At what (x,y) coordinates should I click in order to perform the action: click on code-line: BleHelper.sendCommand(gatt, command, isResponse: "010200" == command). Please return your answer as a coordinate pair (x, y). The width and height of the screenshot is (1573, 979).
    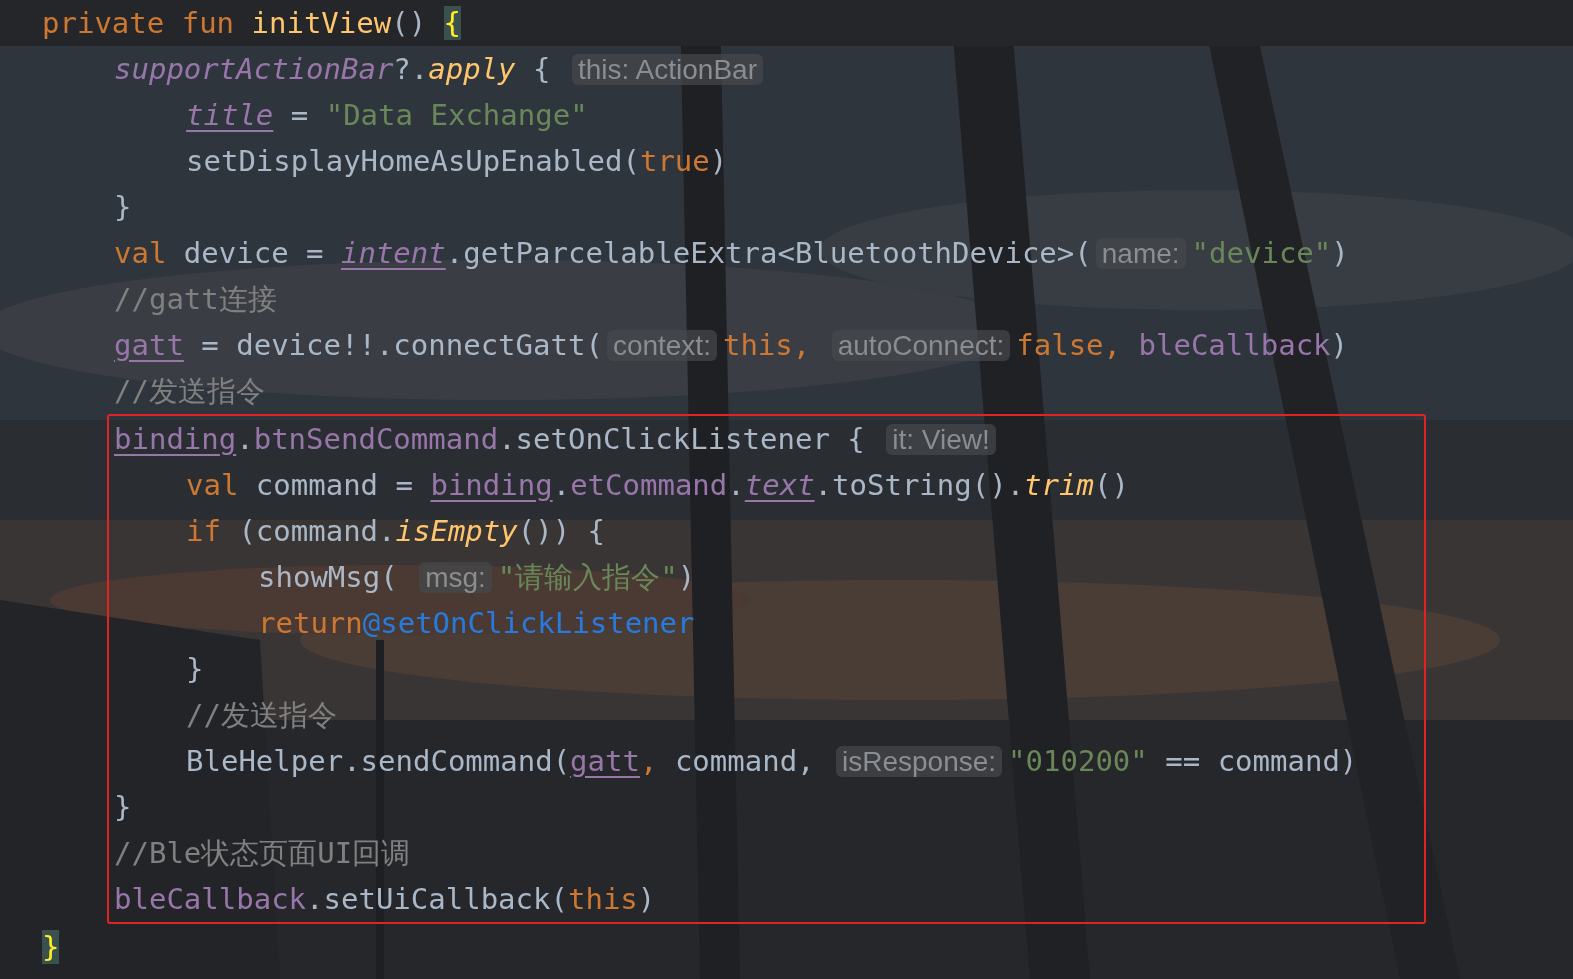
    Looking at the image, I should click on (772, 761).